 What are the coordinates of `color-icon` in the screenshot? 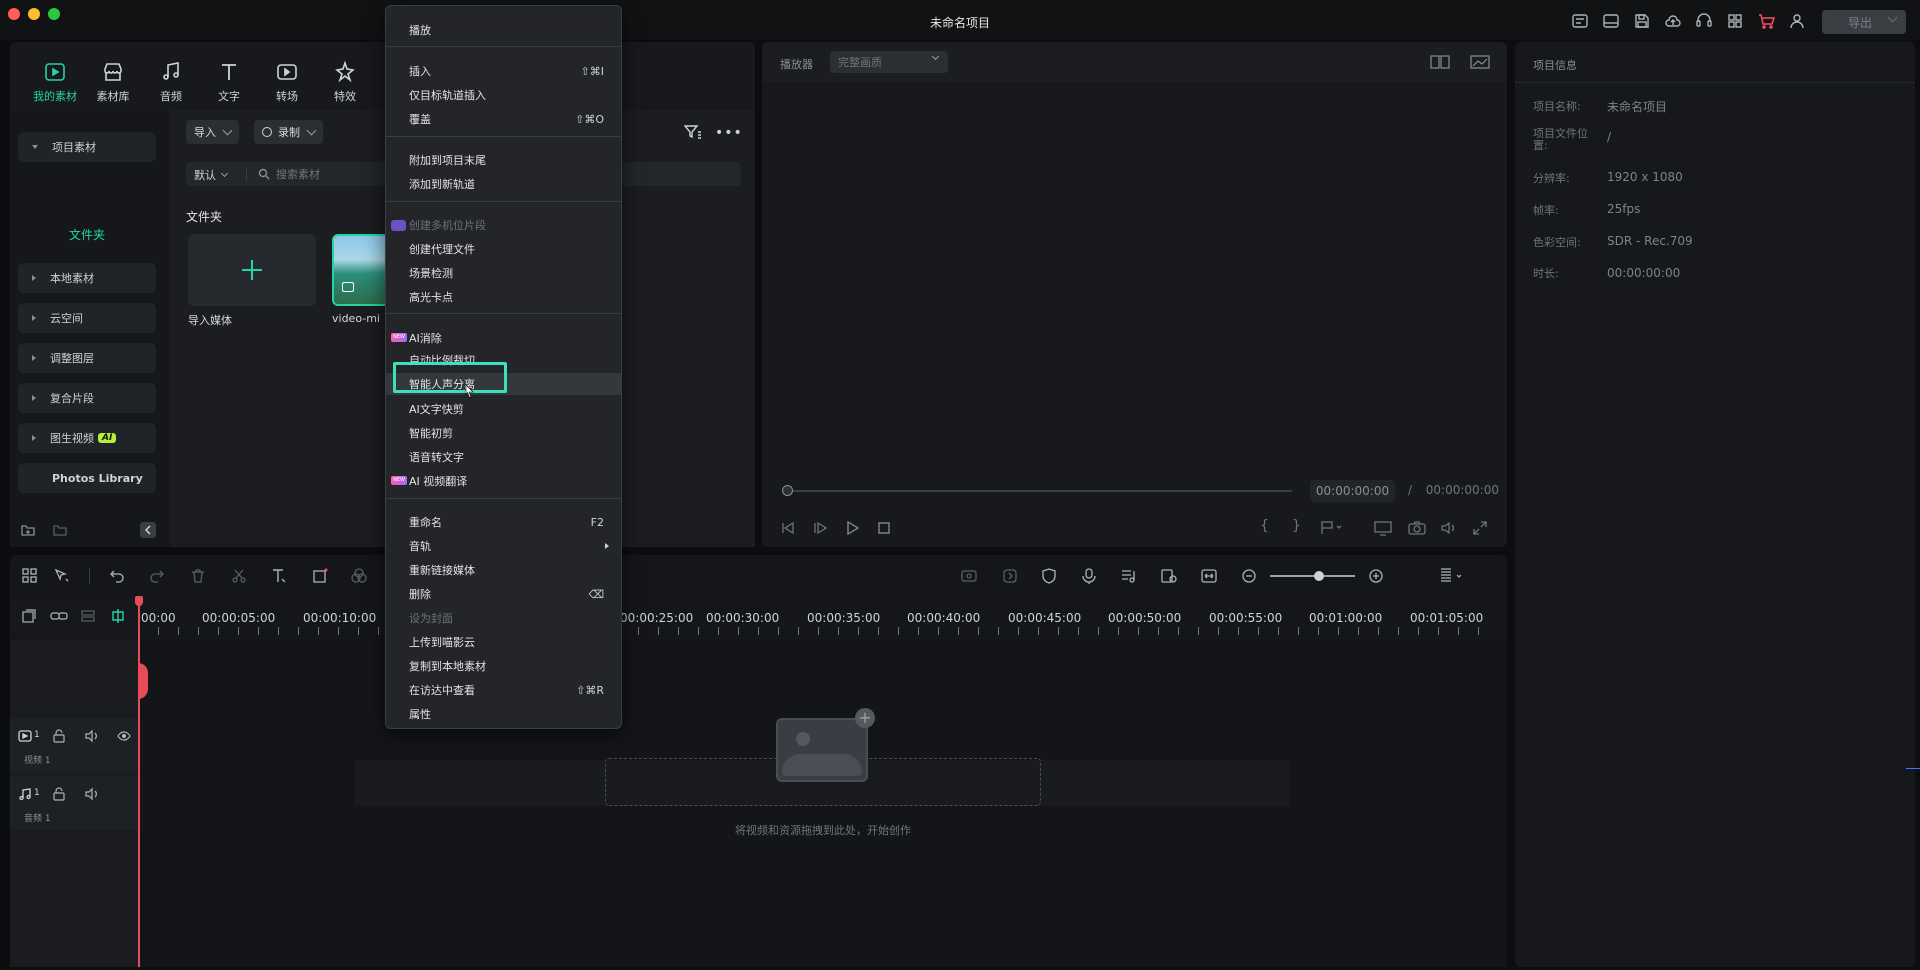 It's located at (359, 576).